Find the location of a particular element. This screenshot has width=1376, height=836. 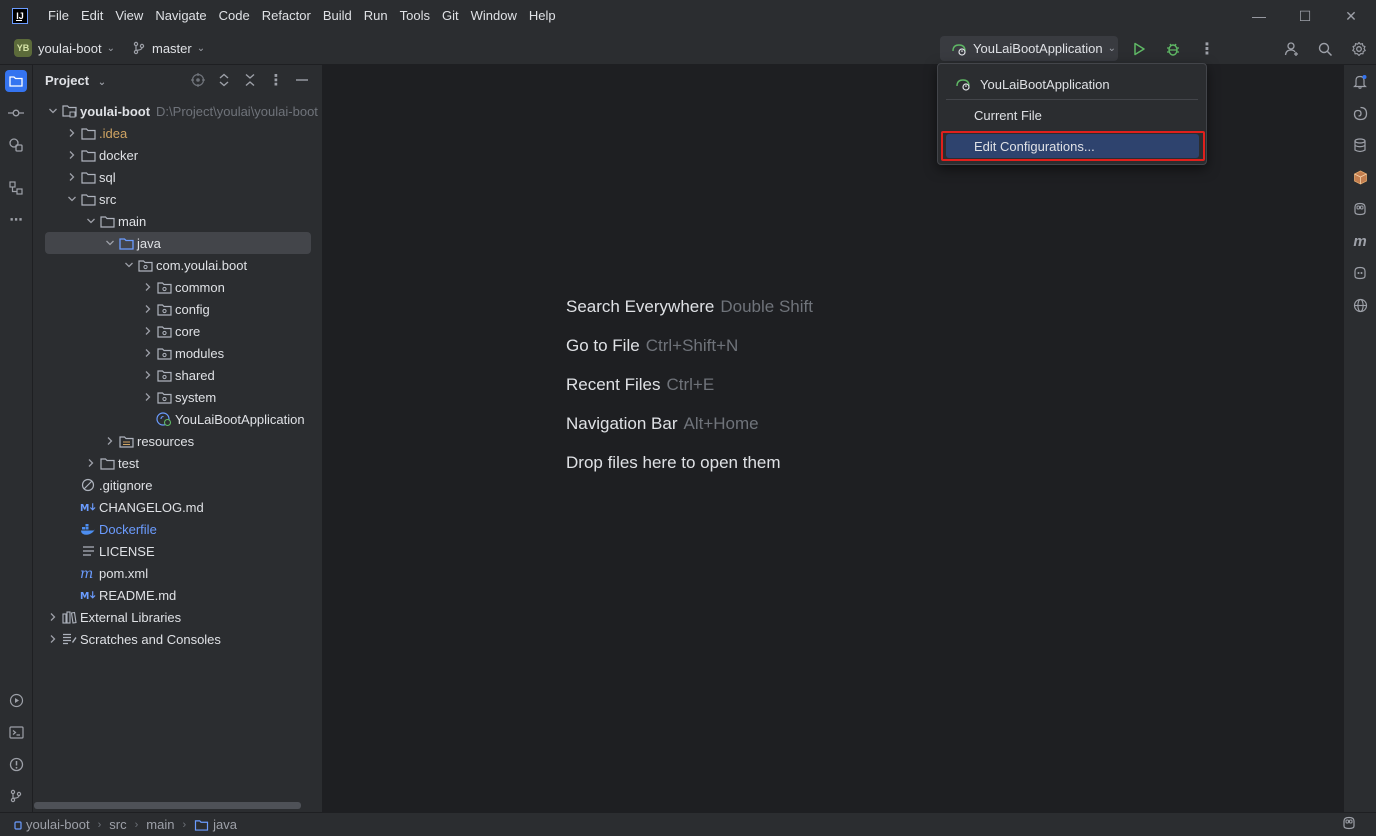

hide-panel-icon is located at coordinates (302, 80).